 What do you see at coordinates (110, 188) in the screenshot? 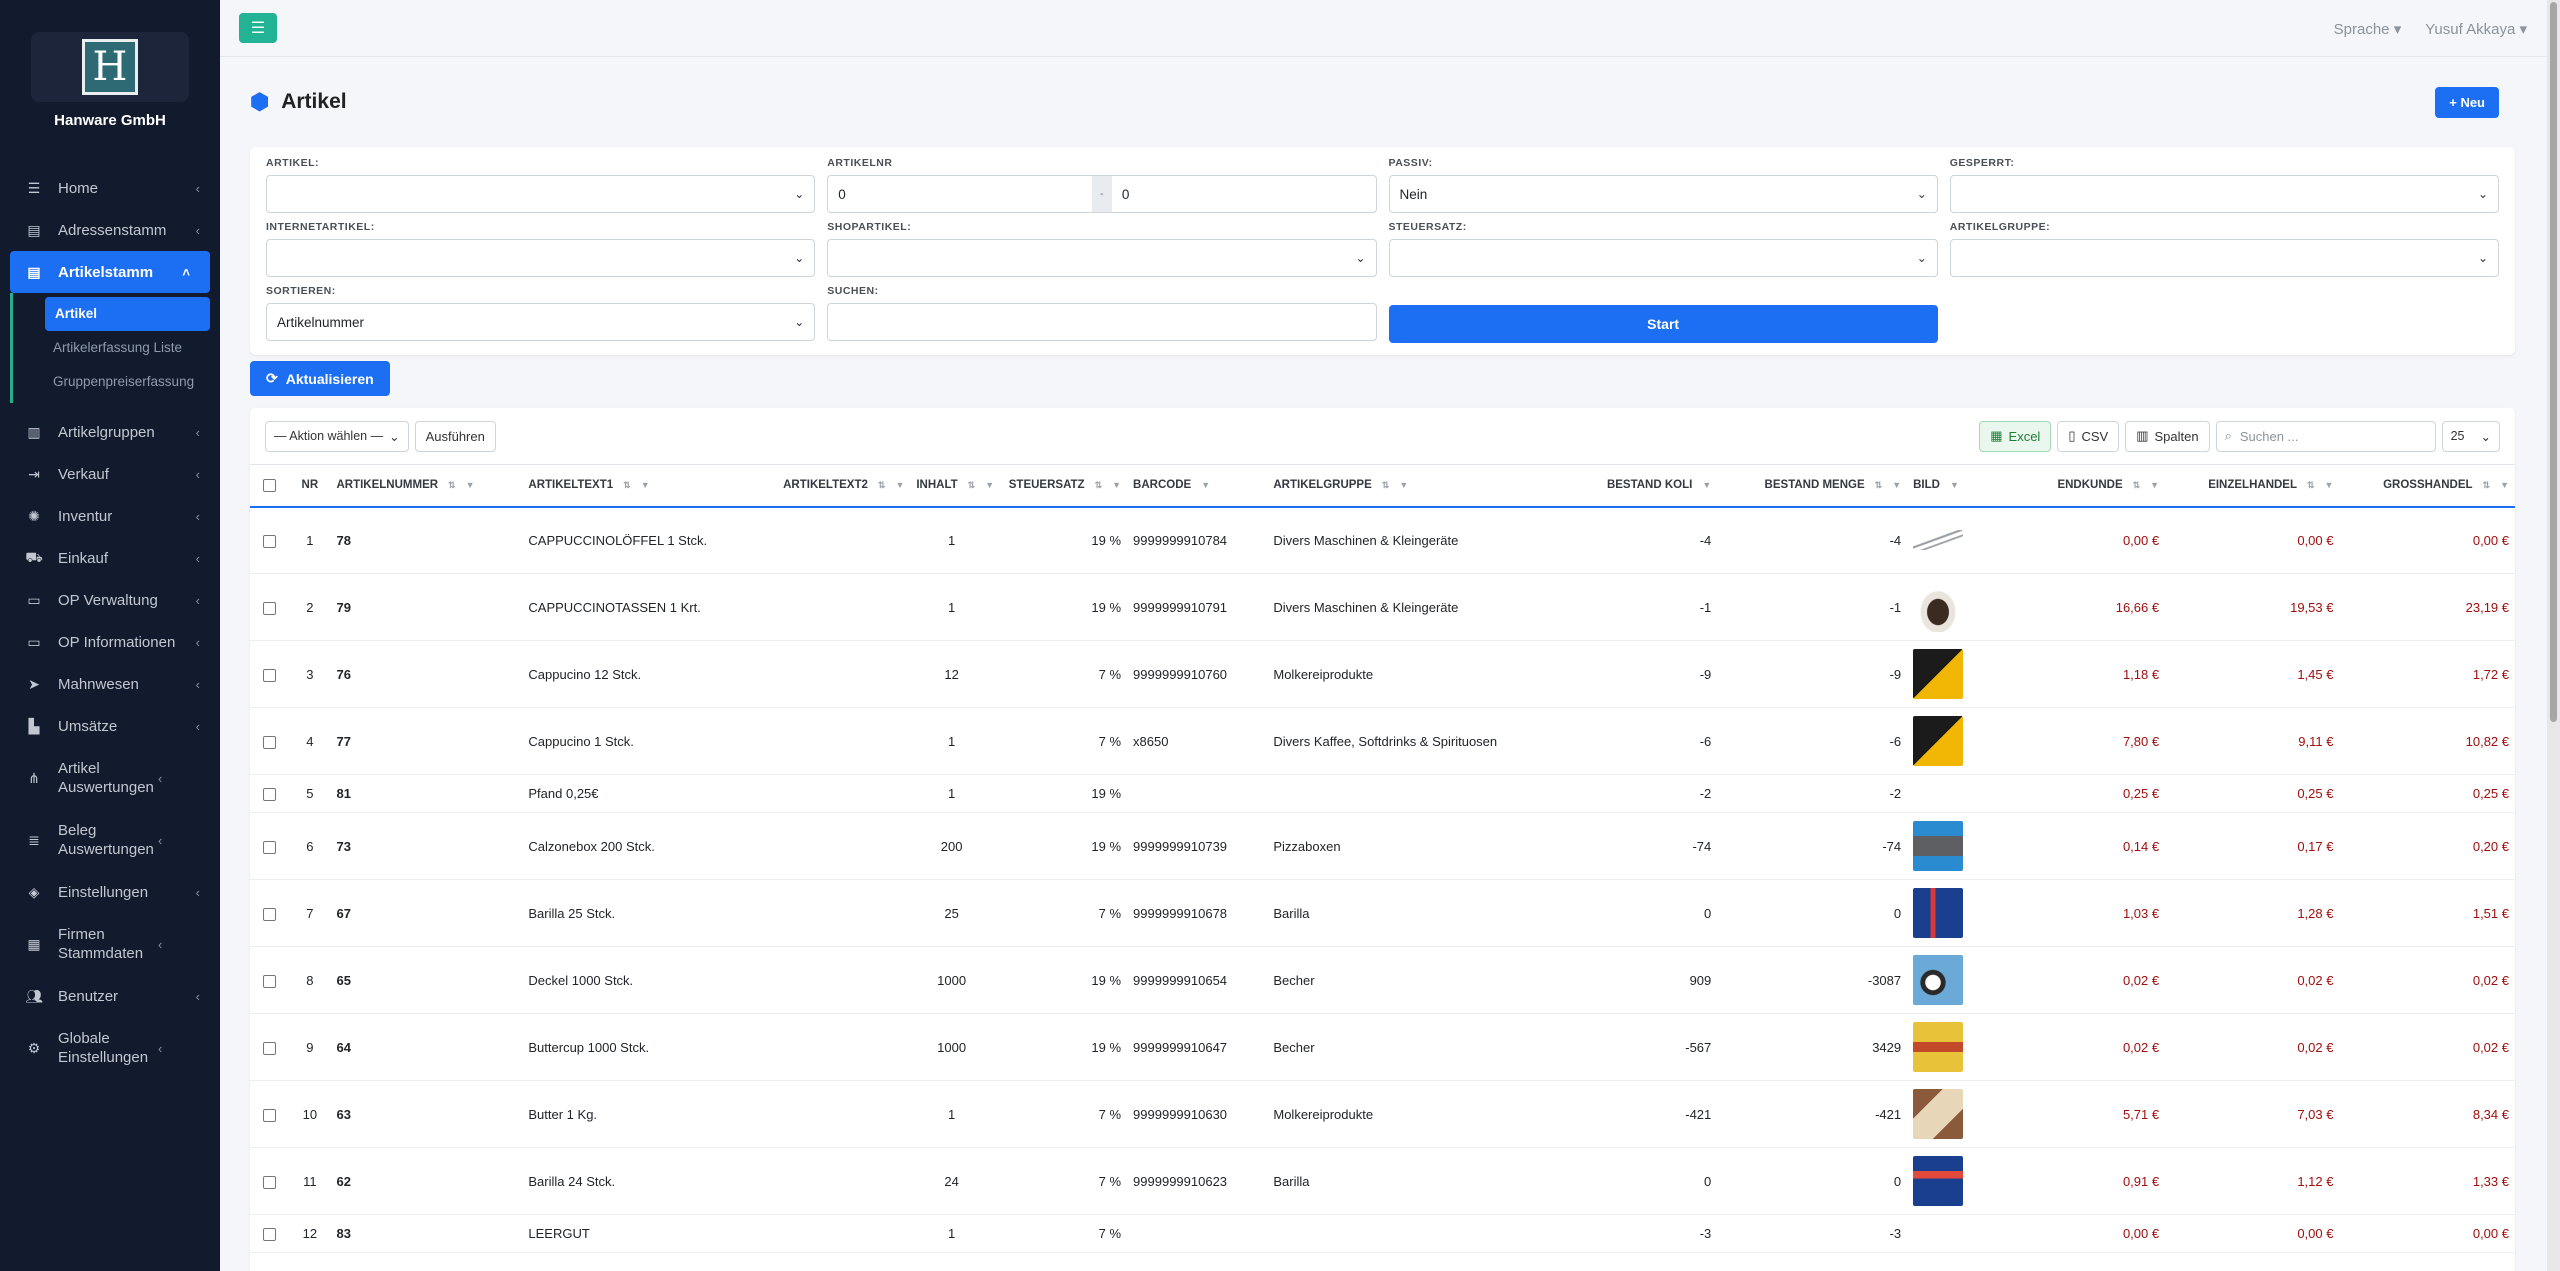
I see `sidebar-item-home: ☰ Home ‹` at bounding box center [110, 188].